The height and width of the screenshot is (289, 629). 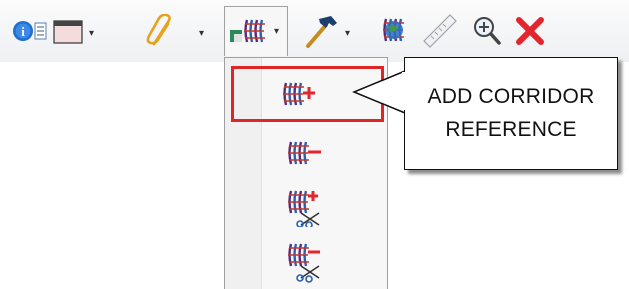 What do you see at coordinates (298, 94) in the screenshot?
I see `add-corridor-reference-icon` at bounding box center [298, 94].